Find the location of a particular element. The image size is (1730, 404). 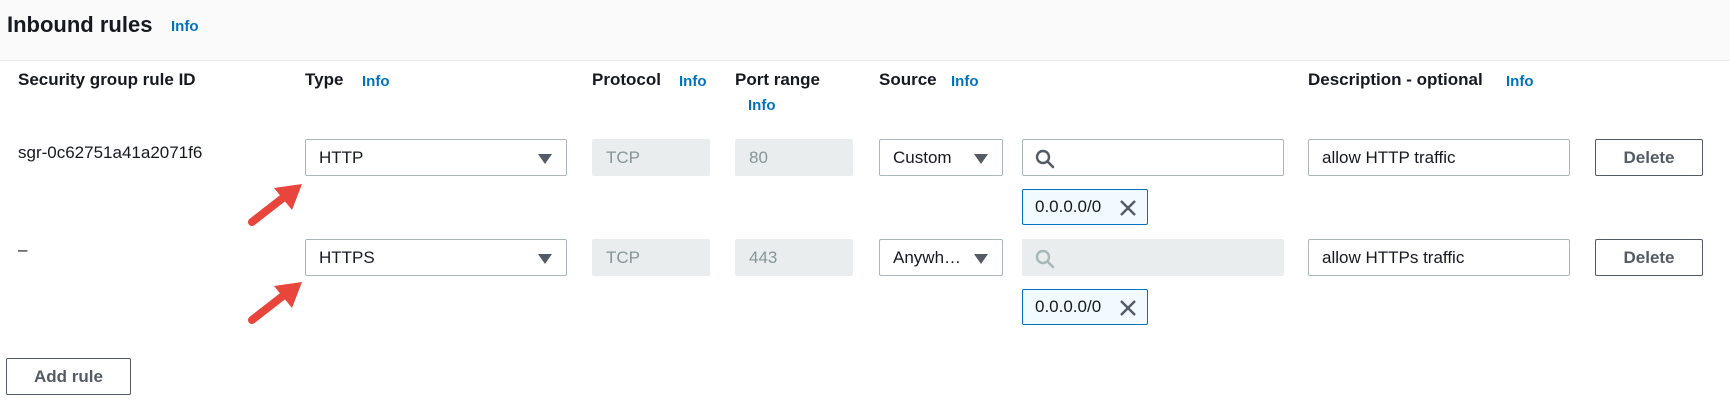

protocol-info-link: Info is located at coordinates (693, 81).